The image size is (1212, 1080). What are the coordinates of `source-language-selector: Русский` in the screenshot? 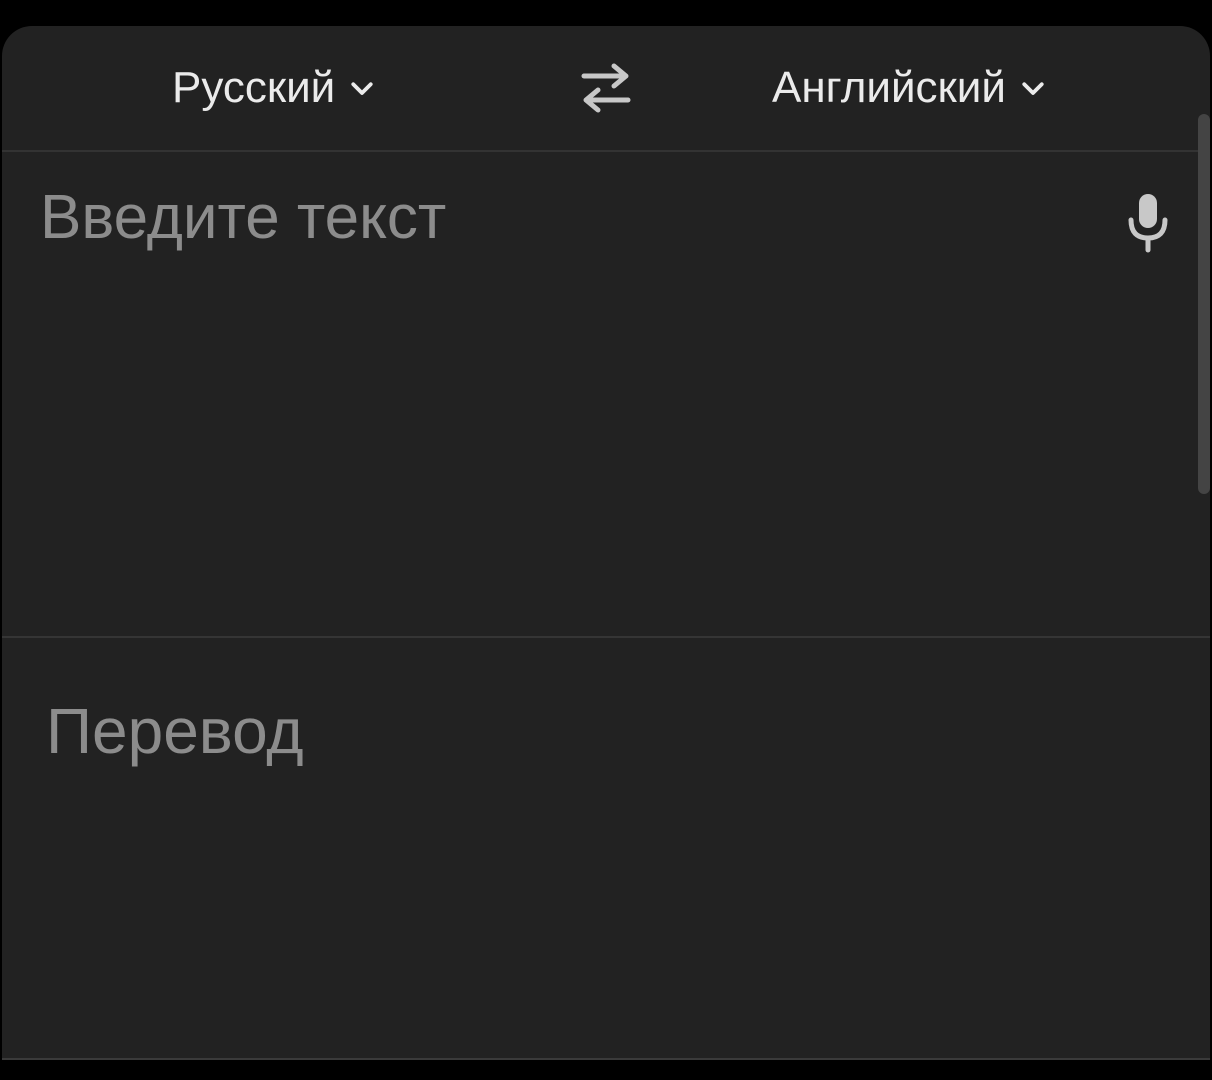 It's located at (274, 88).